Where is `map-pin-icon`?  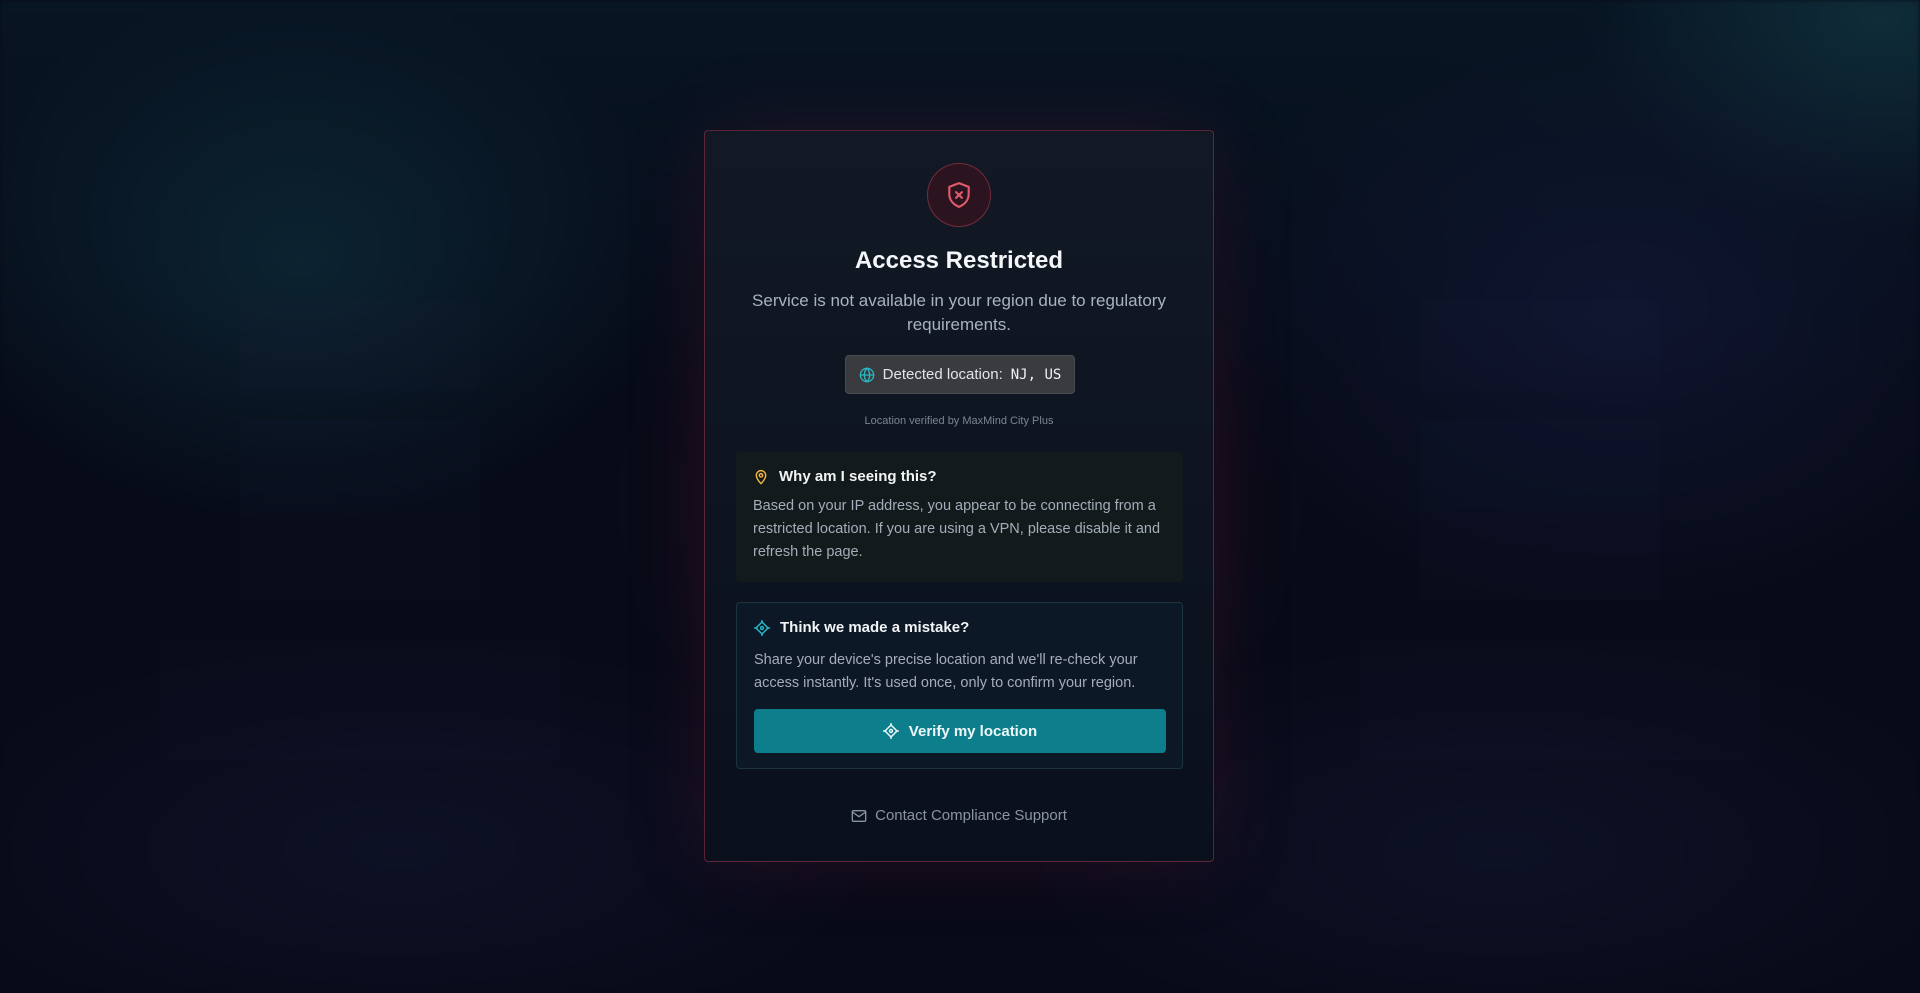 map-pin-icon is located at coordinates (761, 477).